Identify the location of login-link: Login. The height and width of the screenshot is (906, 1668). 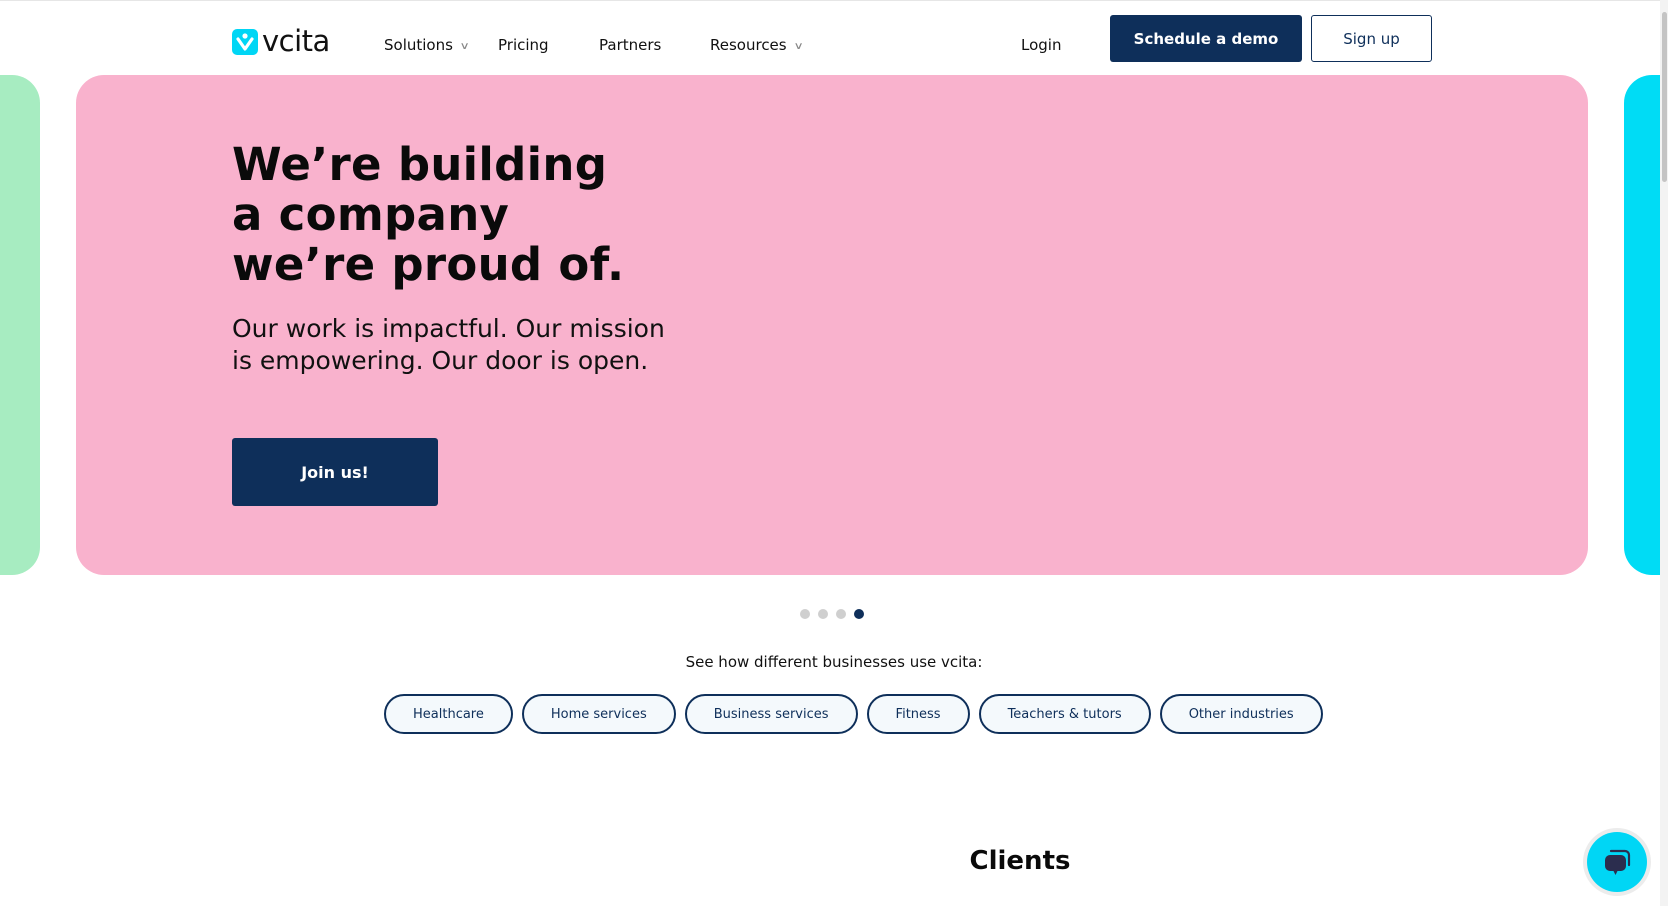
(1041, 45).